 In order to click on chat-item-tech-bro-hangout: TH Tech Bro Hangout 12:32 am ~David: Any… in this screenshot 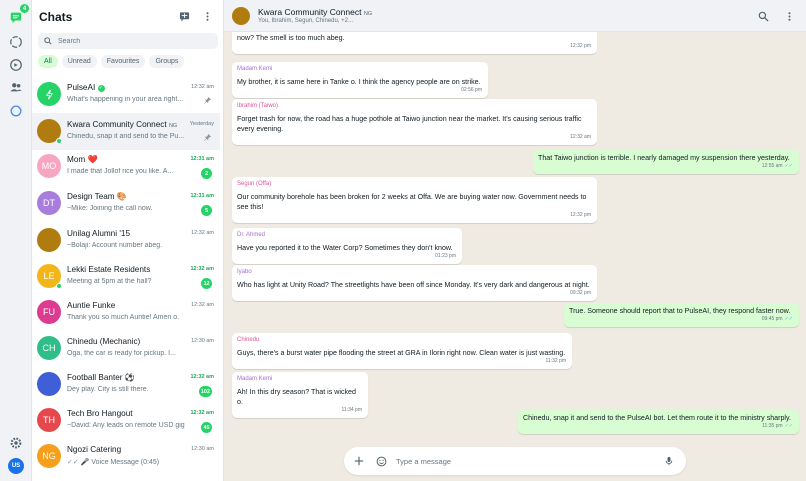, I will do `click(126, 420)`.